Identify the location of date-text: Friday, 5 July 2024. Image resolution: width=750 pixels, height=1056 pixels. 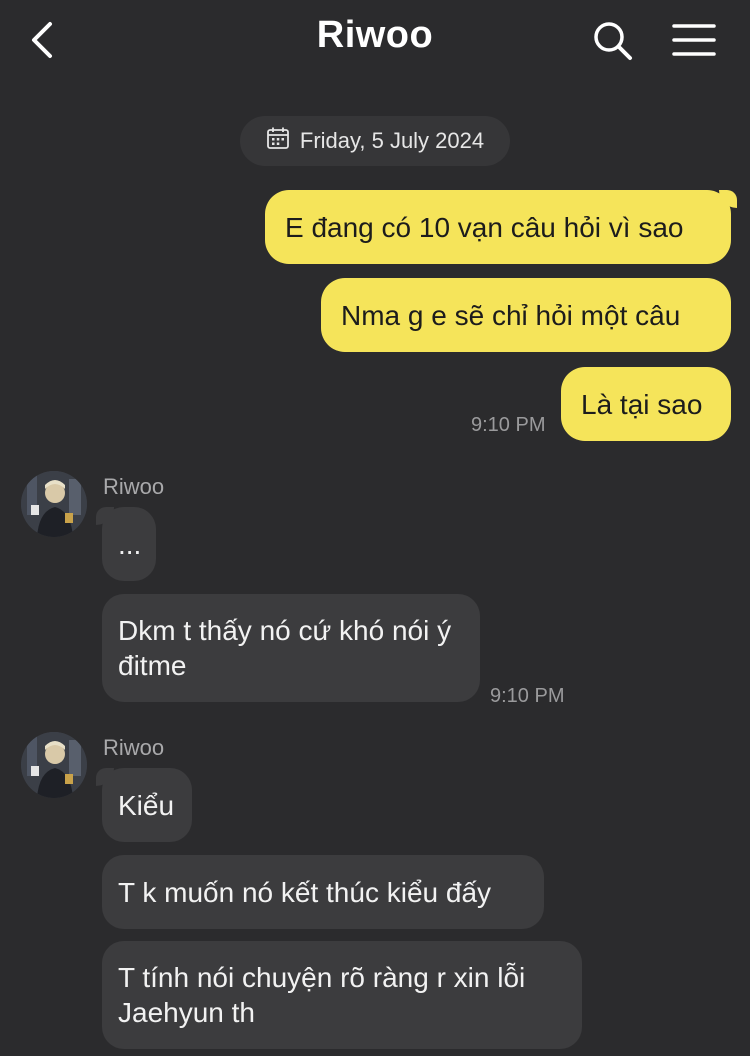
(392, 140).